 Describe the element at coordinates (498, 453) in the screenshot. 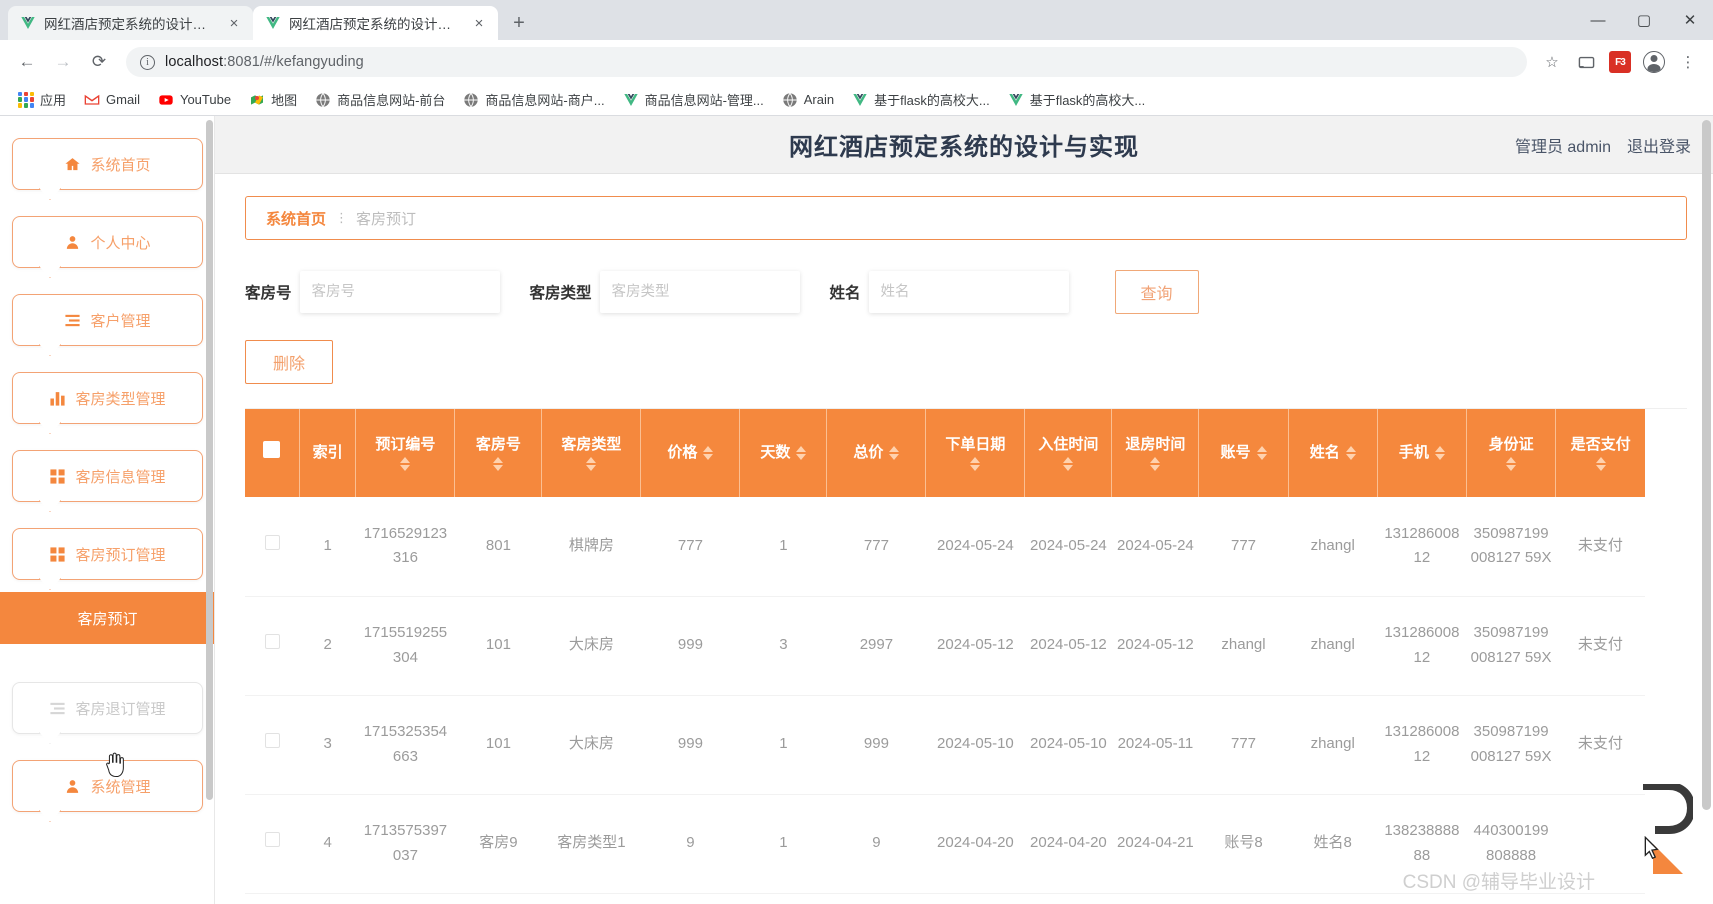

I see `table-header-room_no: 客房号` at that location.